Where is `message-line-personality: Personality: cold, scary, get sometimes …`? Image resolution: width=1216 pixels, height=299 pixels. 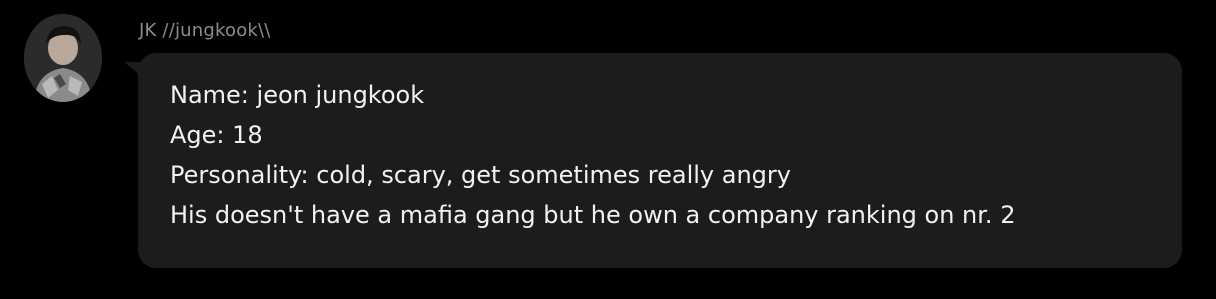 message-line-personality: Personality: cold, scary, get sometimes … is located at coordinates (480, 175).